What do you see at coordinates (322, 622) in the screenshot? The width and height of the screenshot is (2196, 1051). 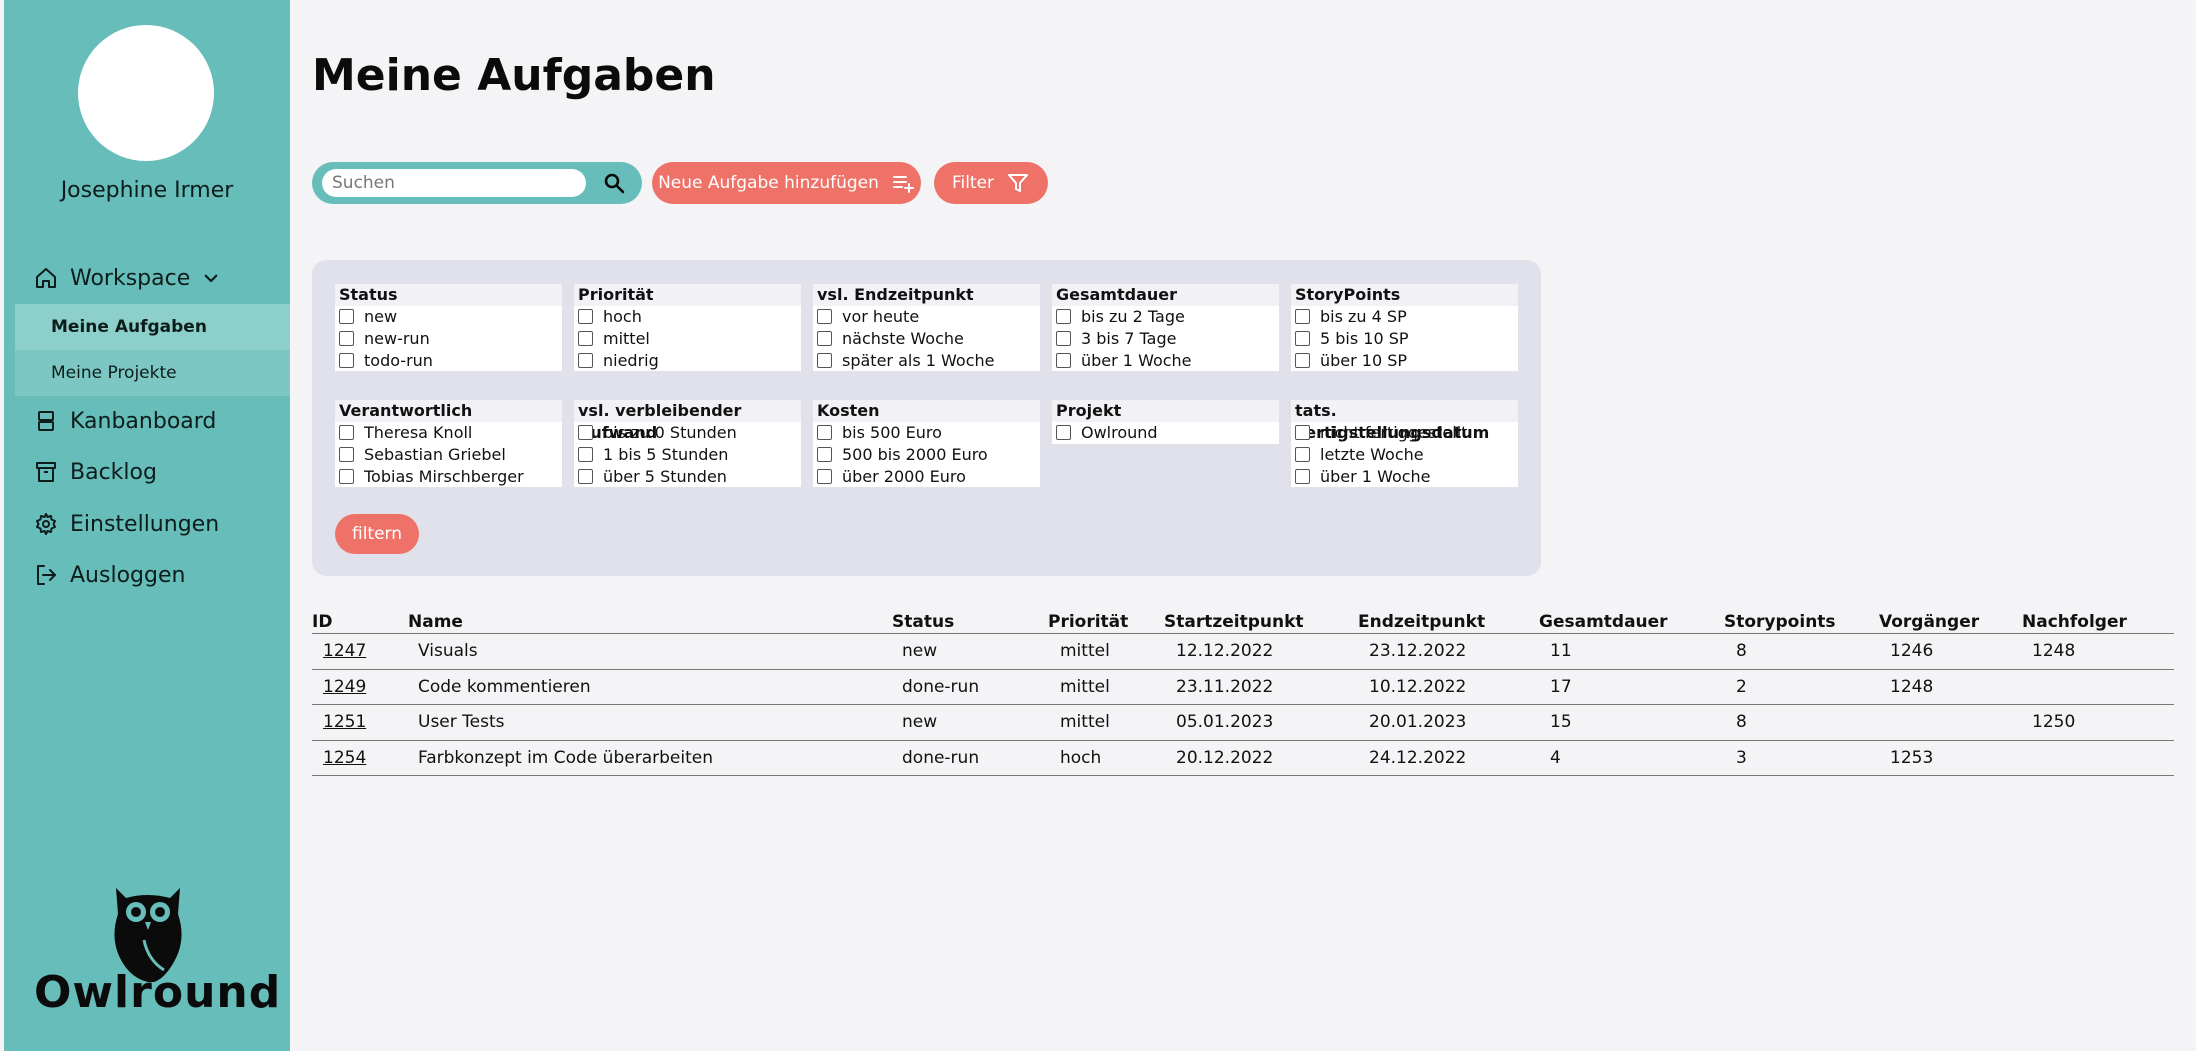 I see `column-header-id: ID` at bounding box center [322, 622].